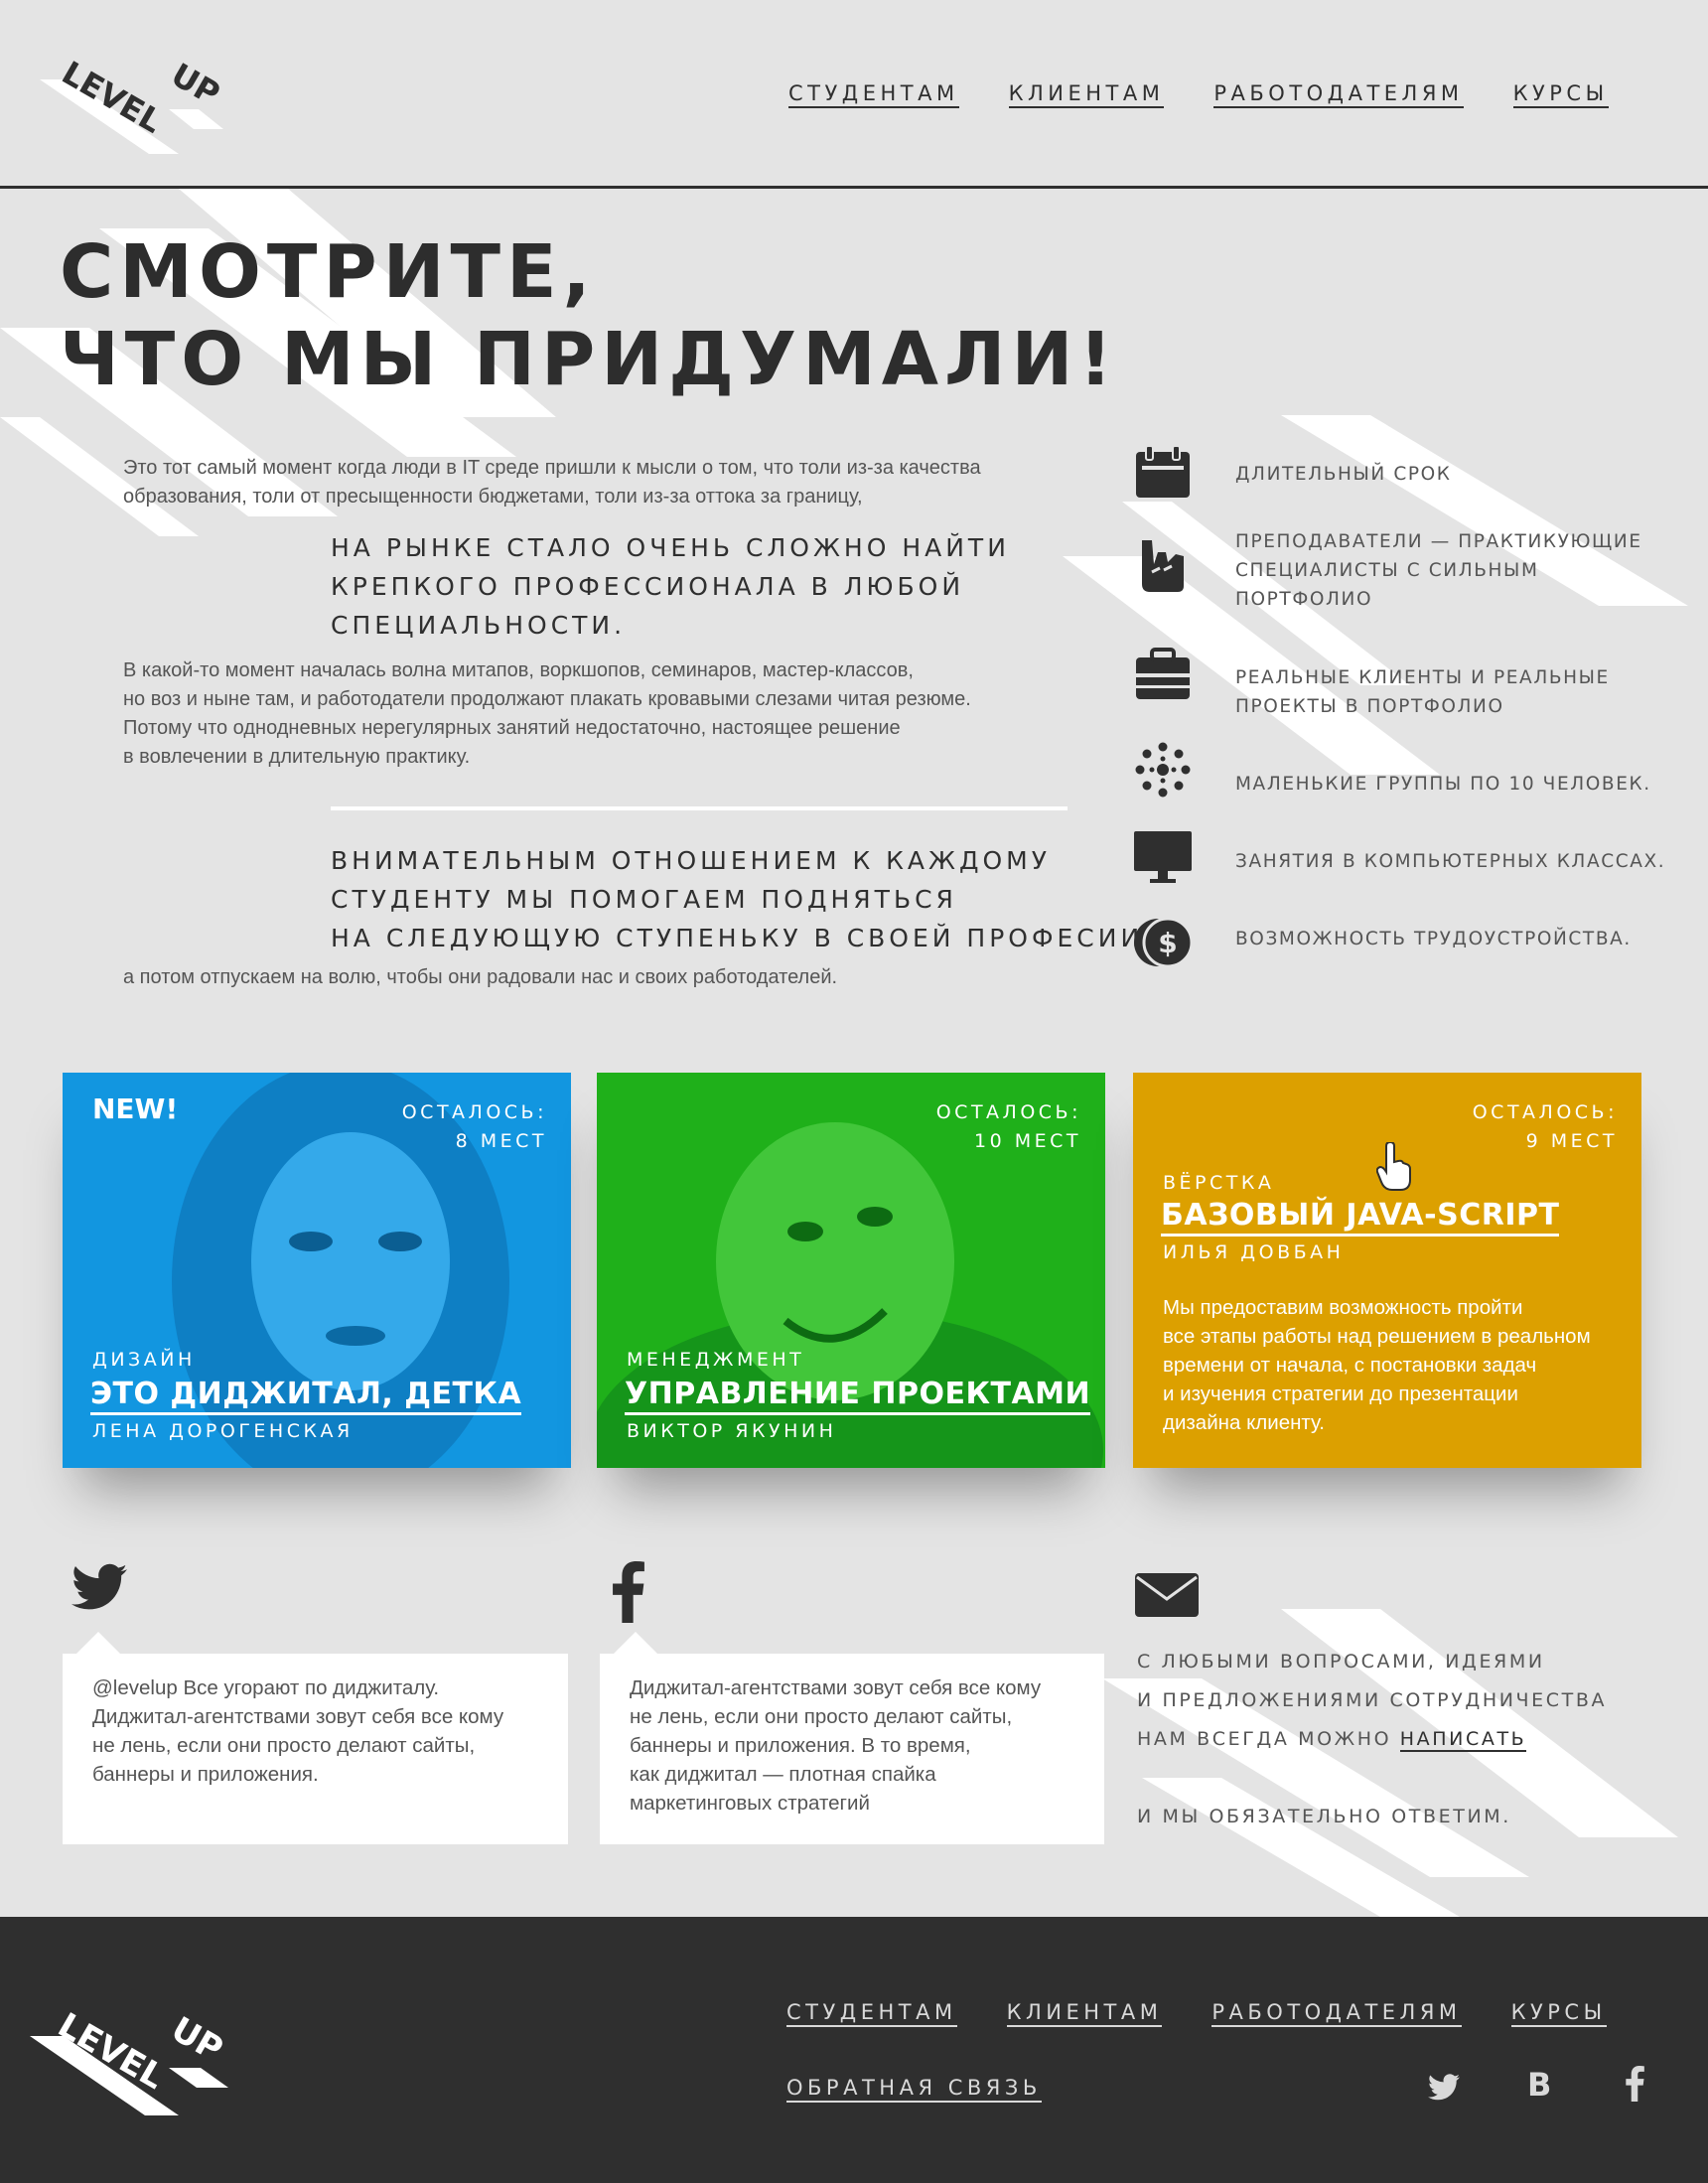  I want to click on desc-line: времени от начала, с постановки задач, so click(1350, 1365).